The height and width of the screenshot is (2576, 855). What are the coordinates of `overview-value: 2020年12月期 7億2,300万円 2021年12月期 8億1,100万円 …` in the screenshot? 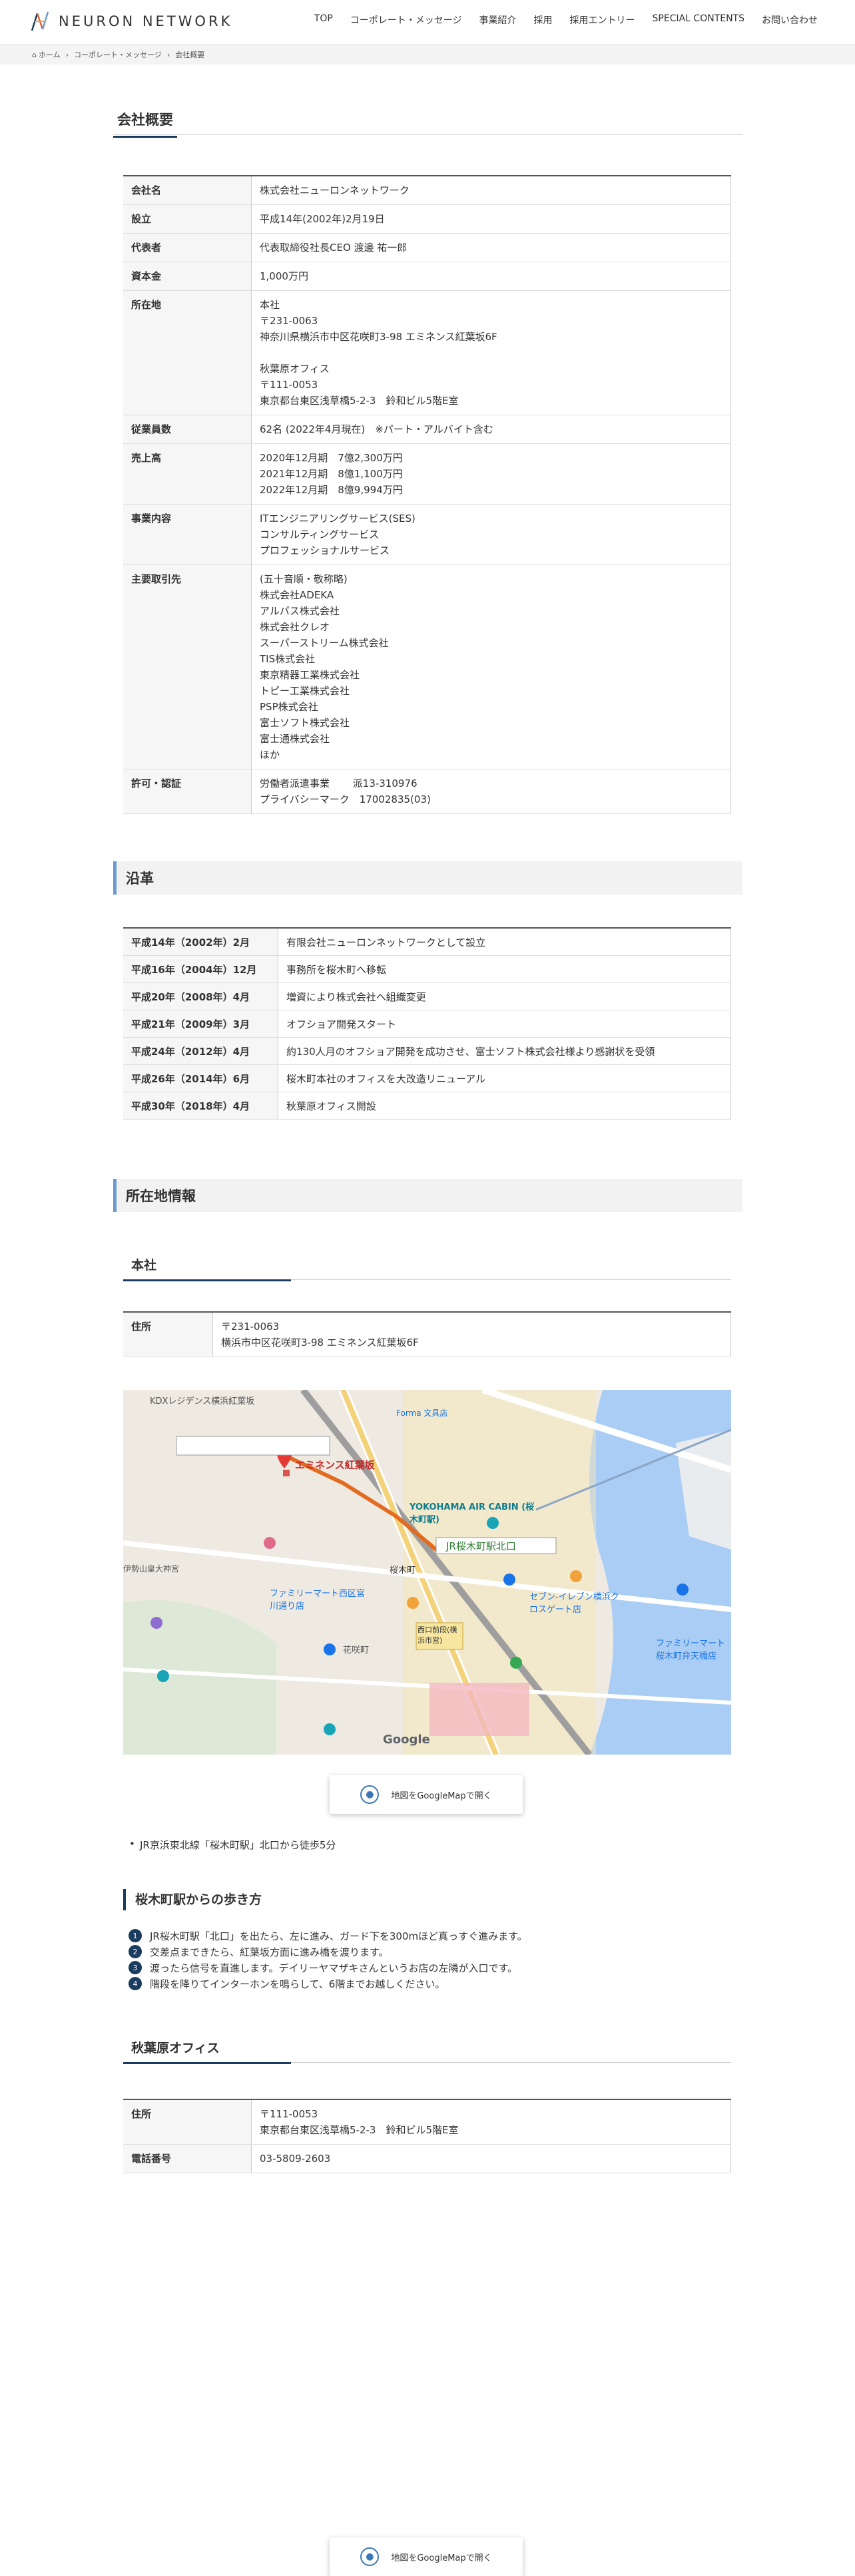 It's located at (491, 474).